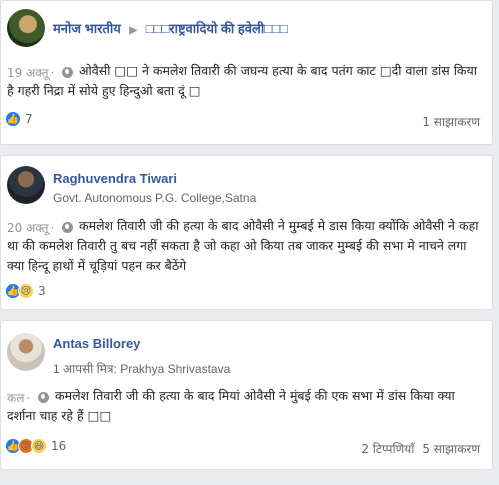 The width and height of the screenshot is (499, 485). What do you see at coordinates (217, 28) in the screenshot?
I see `group-name: □□□राष्ट्रवादियो की हवेली□□□` at bounding box center [217, 28].